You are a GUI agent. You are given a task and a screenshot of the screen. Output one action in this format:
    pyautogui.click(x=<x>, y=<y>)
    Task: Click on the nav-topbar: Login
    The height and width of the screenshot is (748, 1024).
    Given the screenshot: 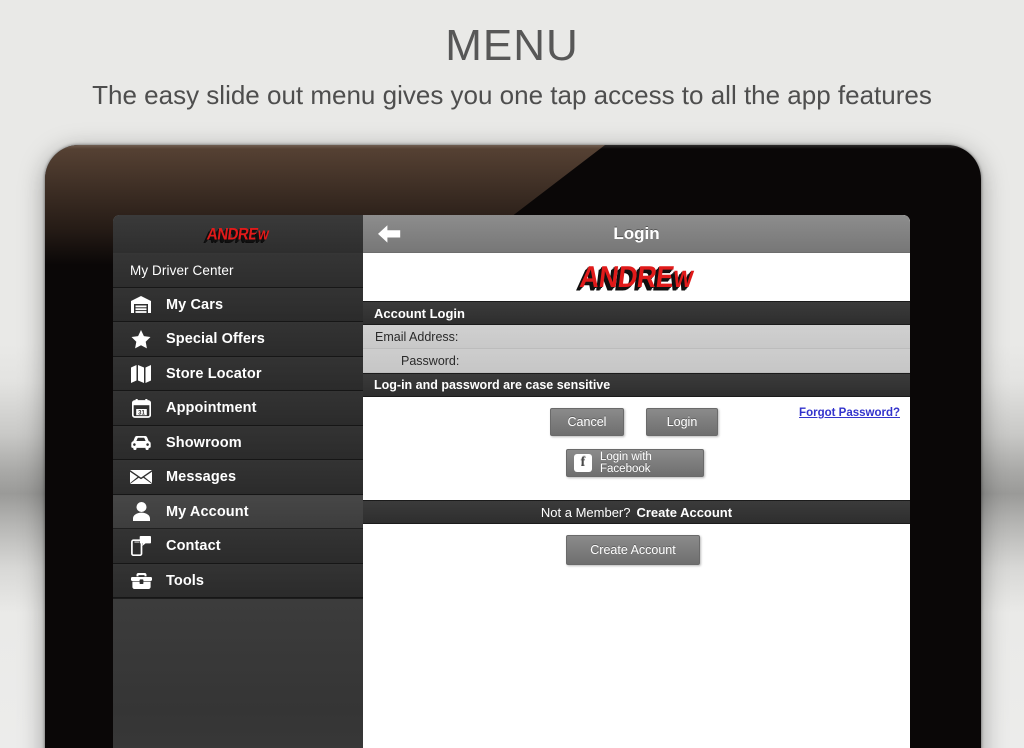 What is the action you would take?
    pyautogui.click(x=636, y=234)
    